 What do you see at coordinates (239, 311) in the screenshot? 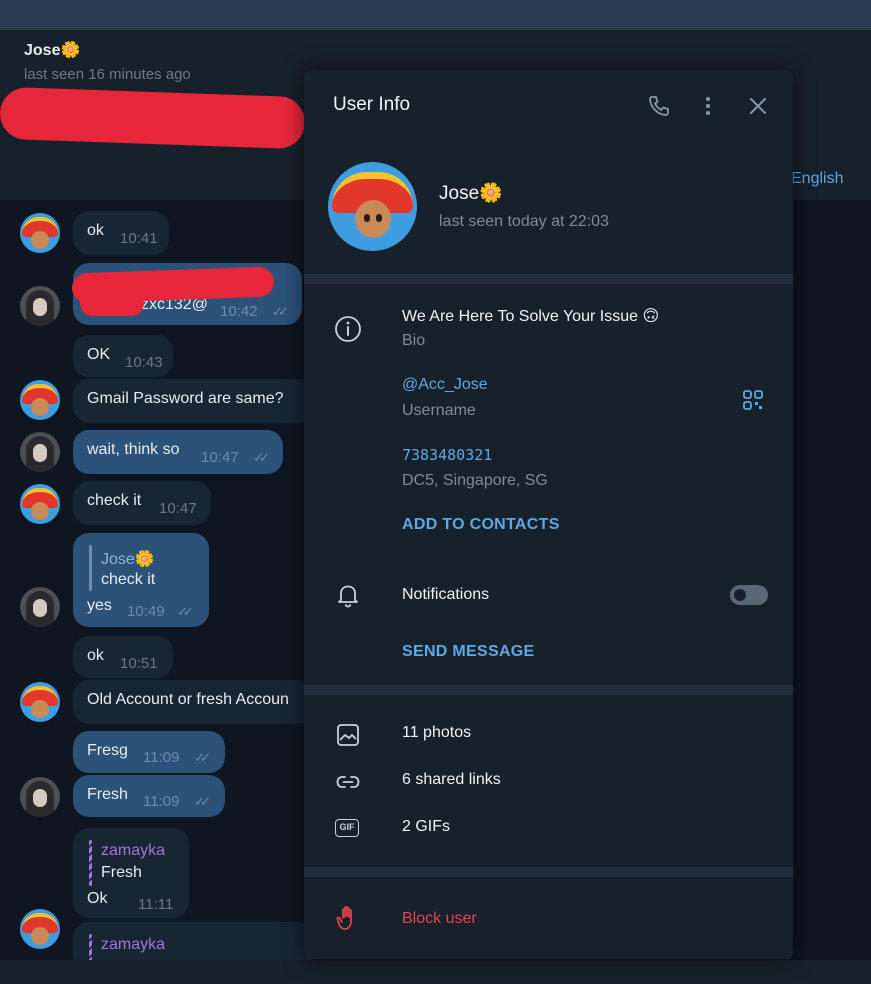
I see `message-time: 10:42` at bounding box center [239, 311].